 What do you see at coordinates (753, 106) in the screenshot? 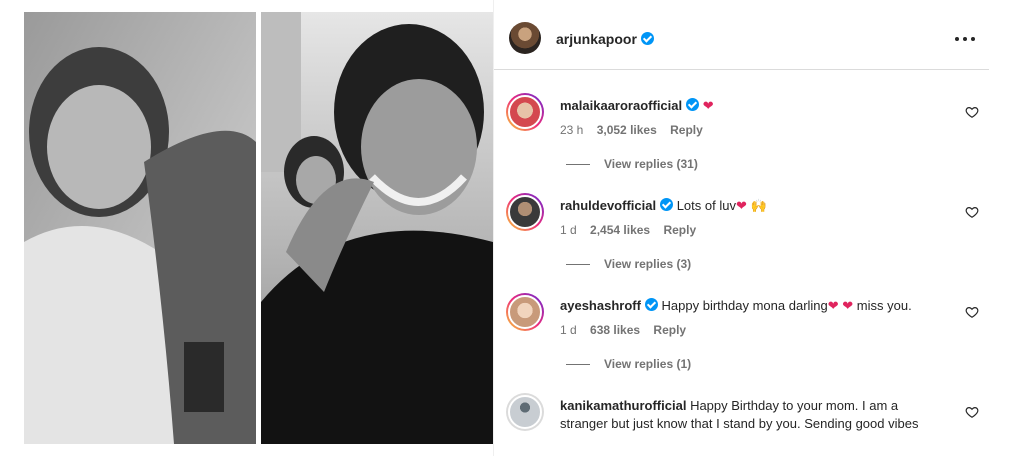
I see `comment-text: malaikaaroraofficial ❤` at bounding box center [753, 106].